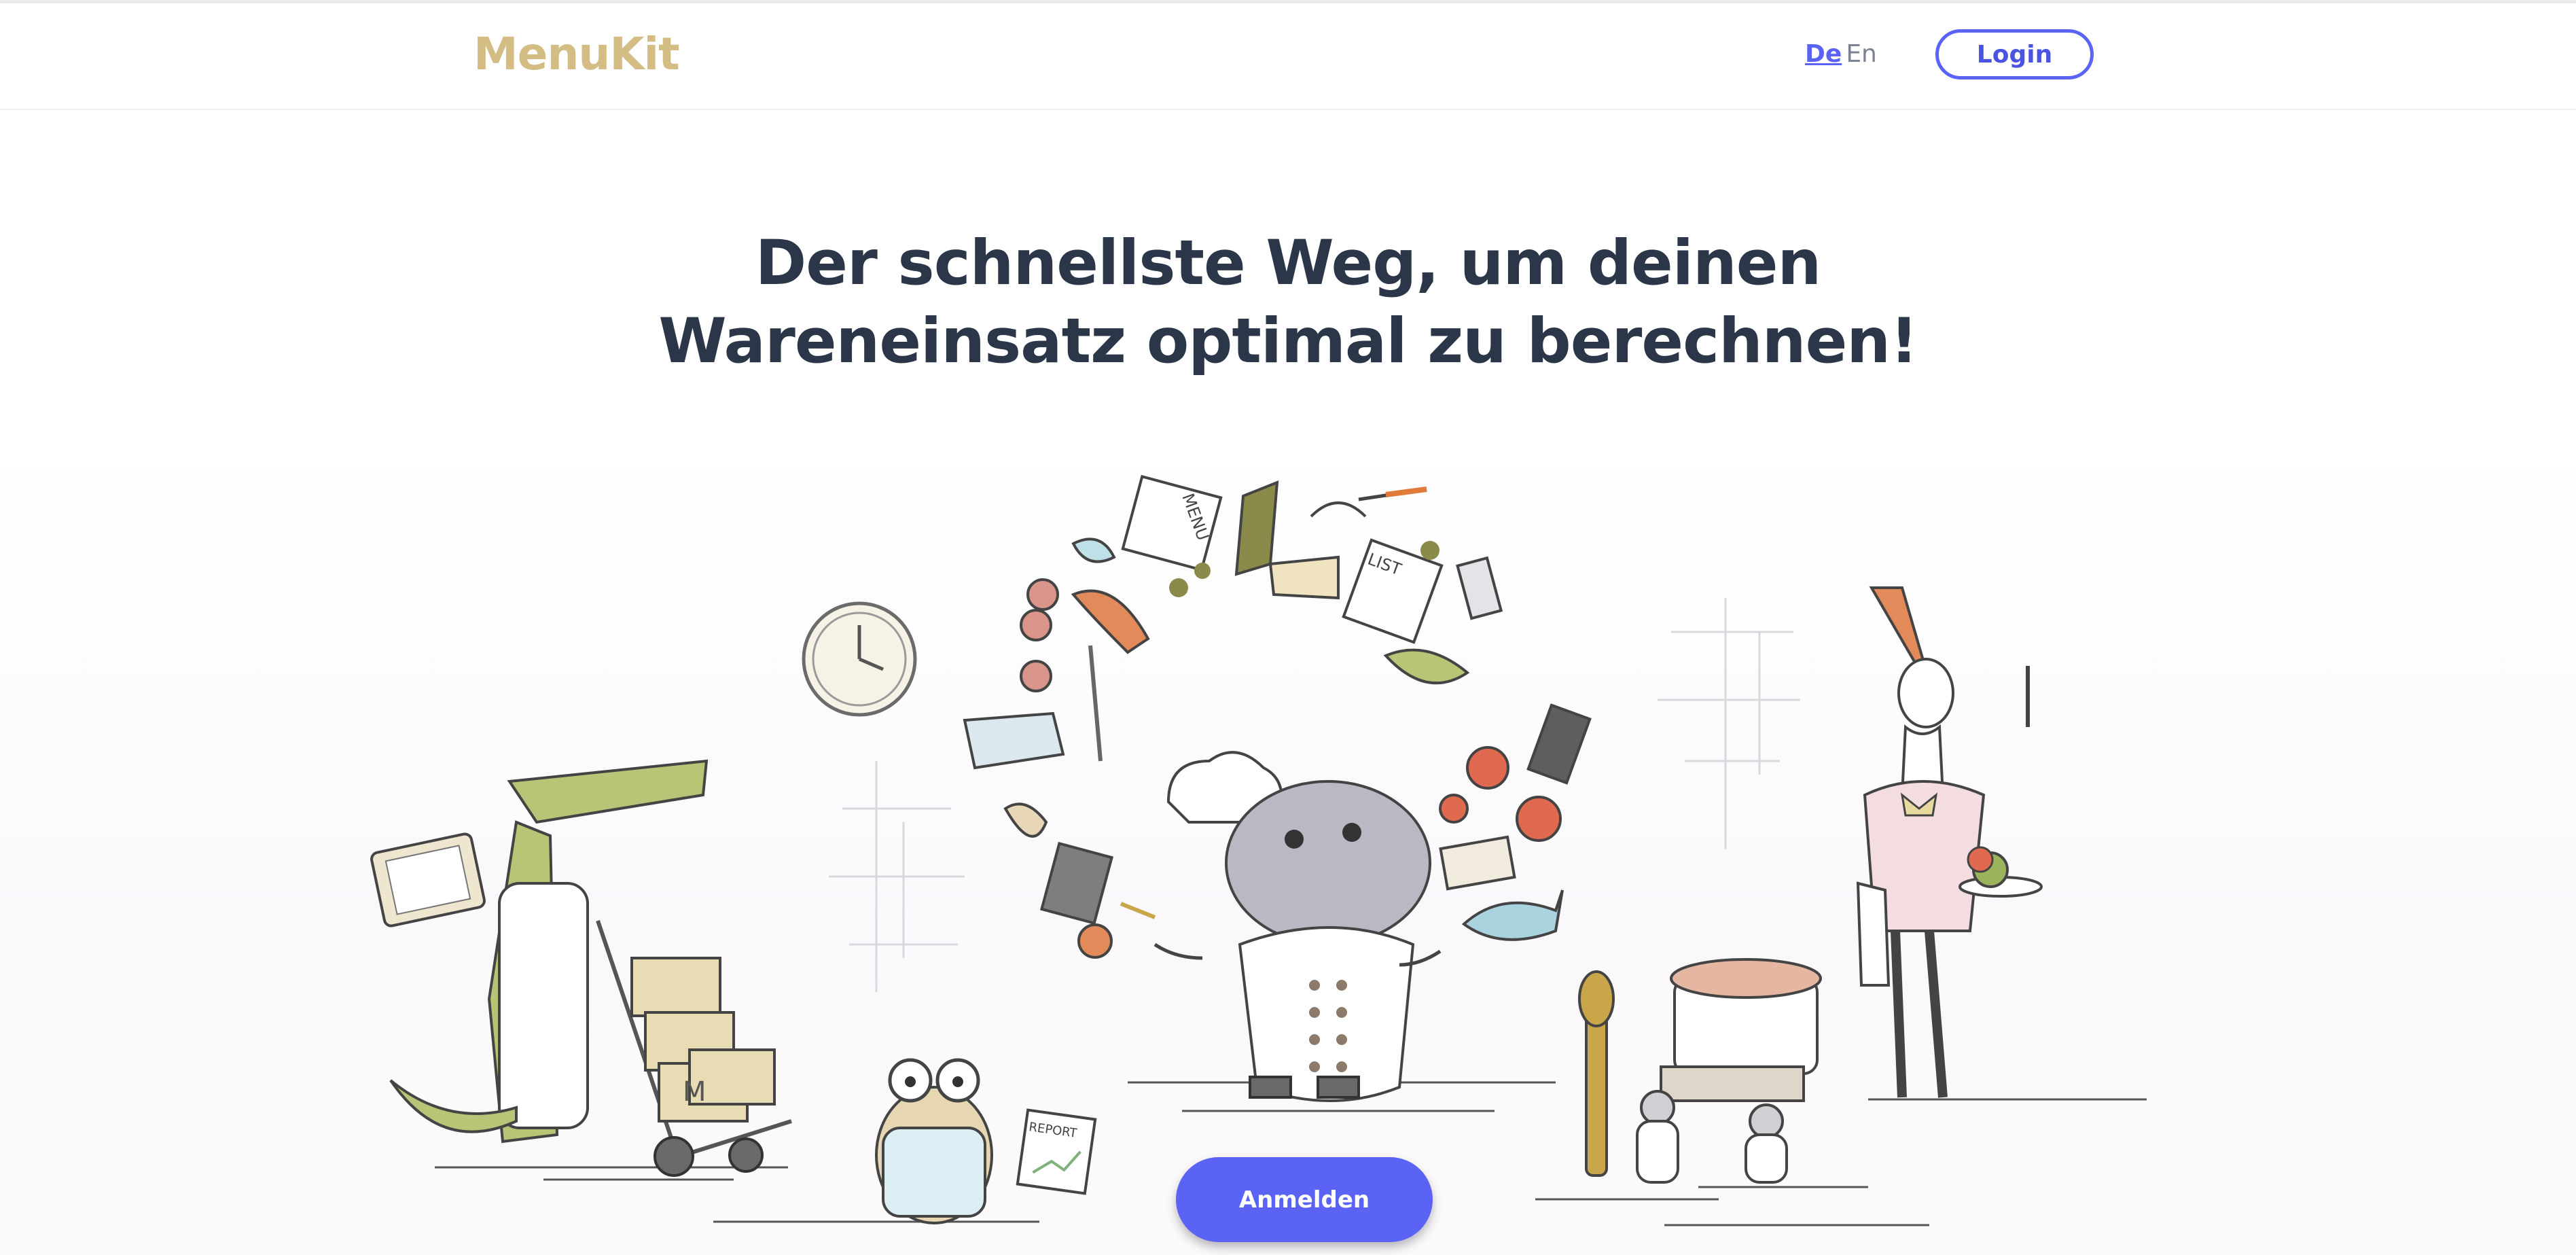 The height and width of the screenshot is (1255, 2576). What do you see at coordinates (694, 1048) in the screenshot?
I see `hand-truck-boxes: M` at bounding box center [694, 1048].